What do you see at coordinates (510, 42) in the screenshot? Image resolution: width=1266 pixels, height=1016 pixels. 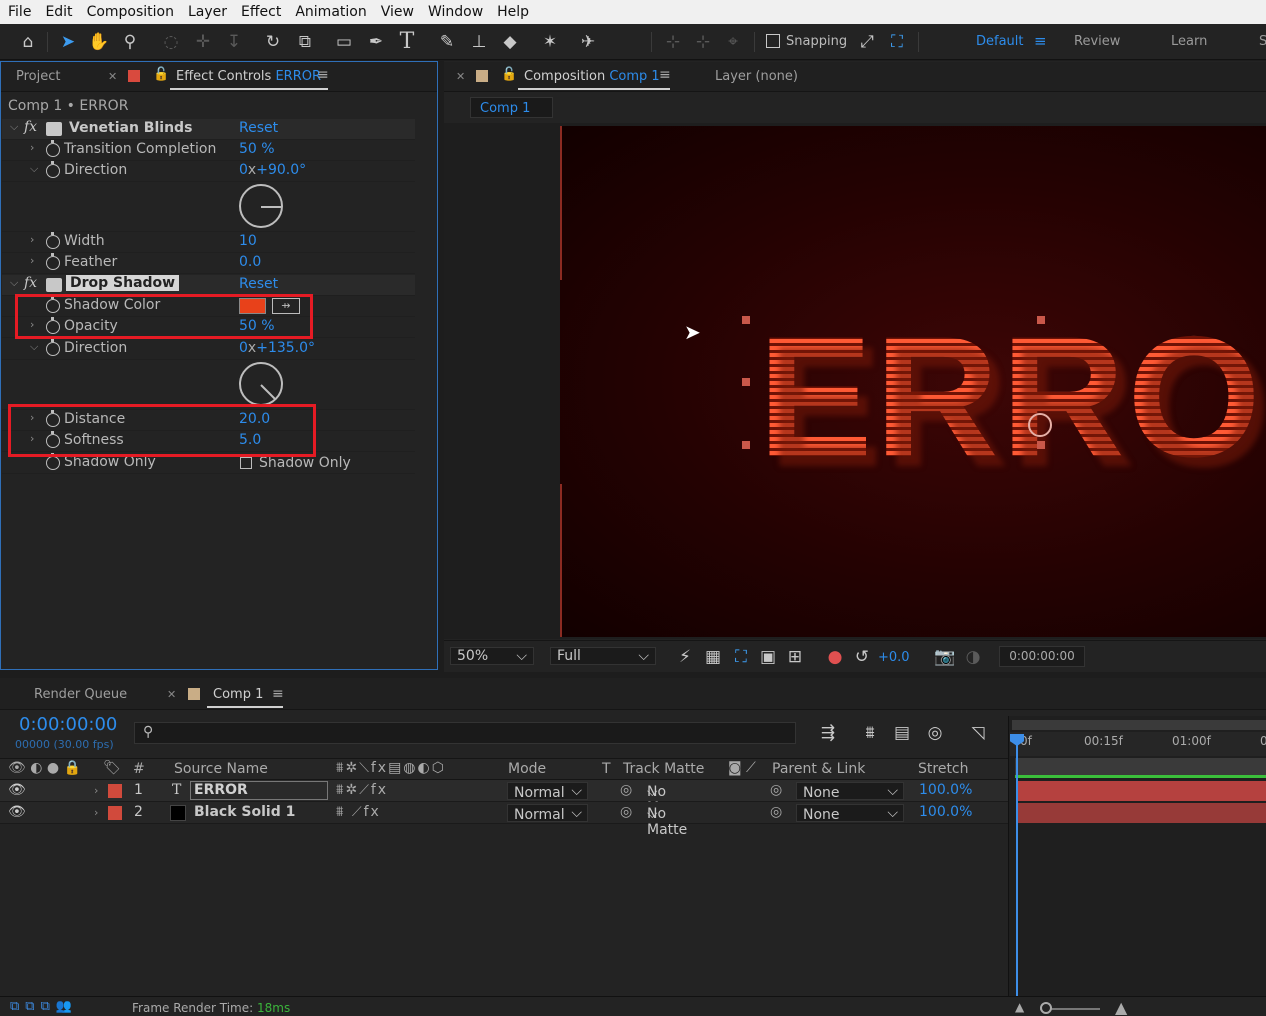 I see `eraser-tool-icon: ◆` at bounding box center [510, 42].